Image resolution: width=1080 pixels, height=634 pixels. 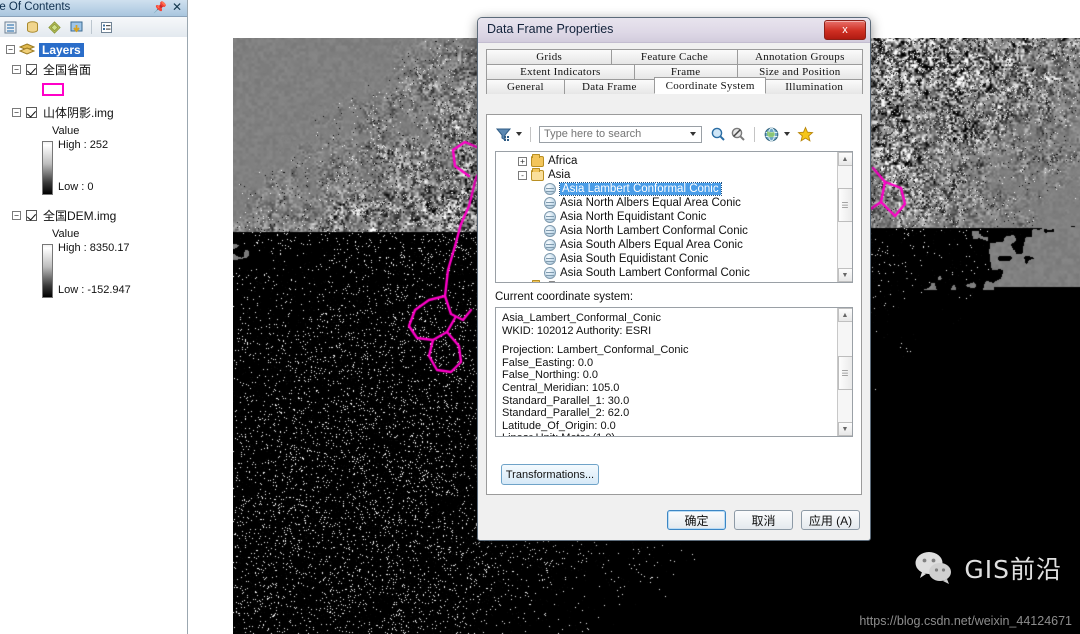 What do you see at coordinates (693, 134) in the screenshot?
I see `search-dropdown-icon` at bounding box center [693, 134].